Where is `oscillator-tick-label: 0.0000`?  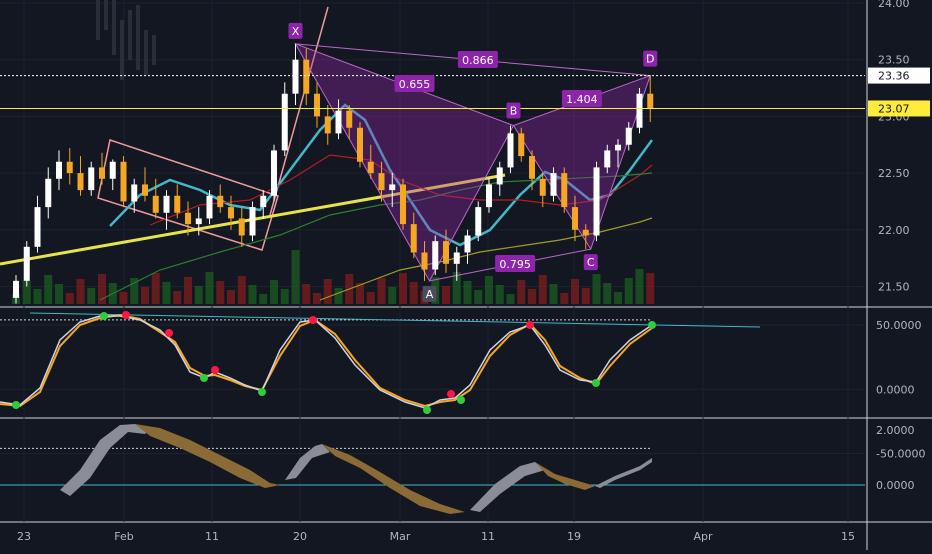
oscillator-tick-label: 0.0000 is located at coordinates (895, 389).